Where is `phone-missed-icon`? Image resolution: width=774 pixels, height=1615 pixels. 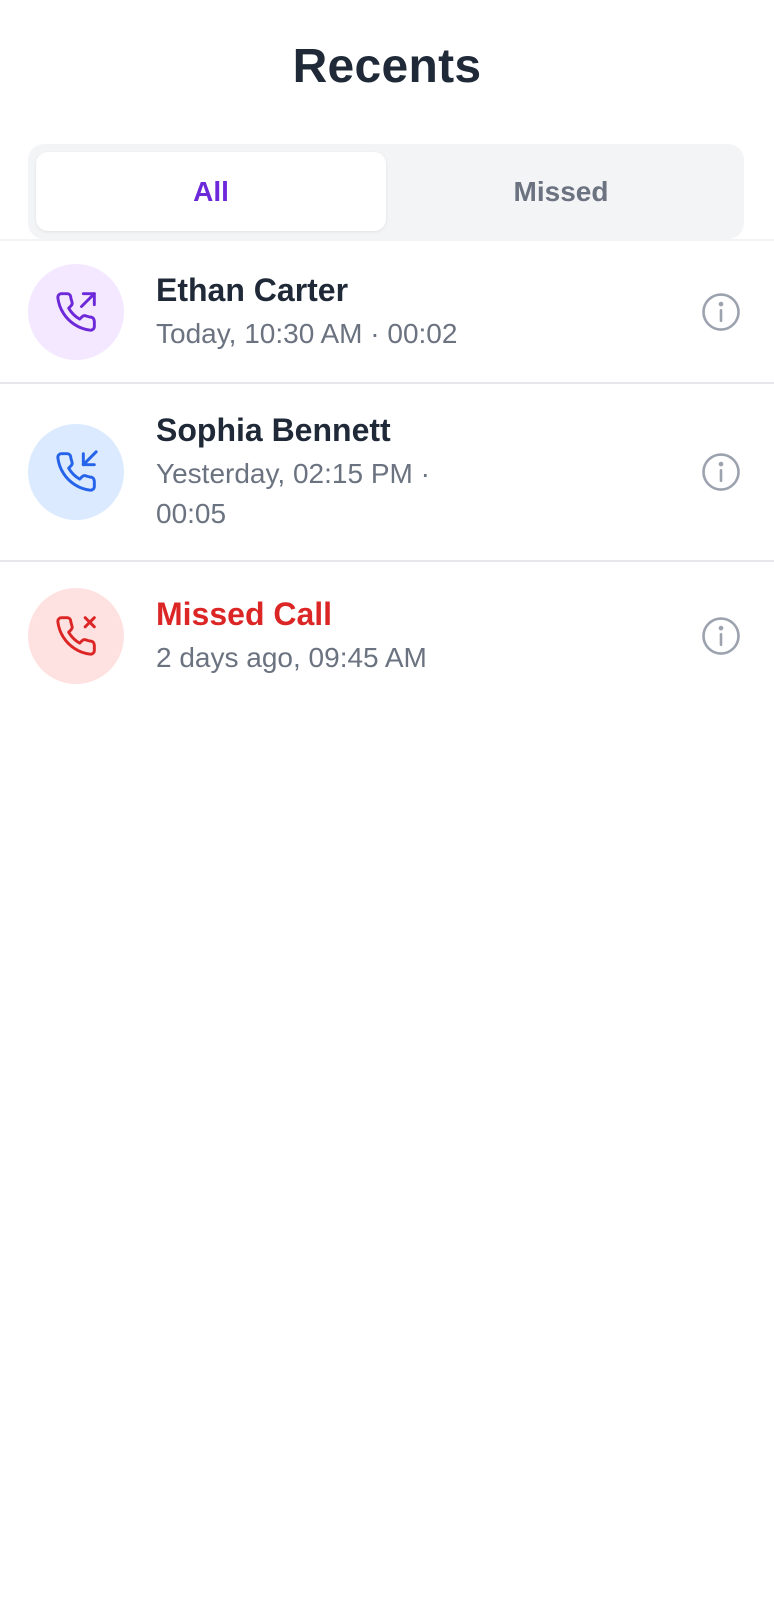 phone-missed-icon is located at coordinates (76, 636).